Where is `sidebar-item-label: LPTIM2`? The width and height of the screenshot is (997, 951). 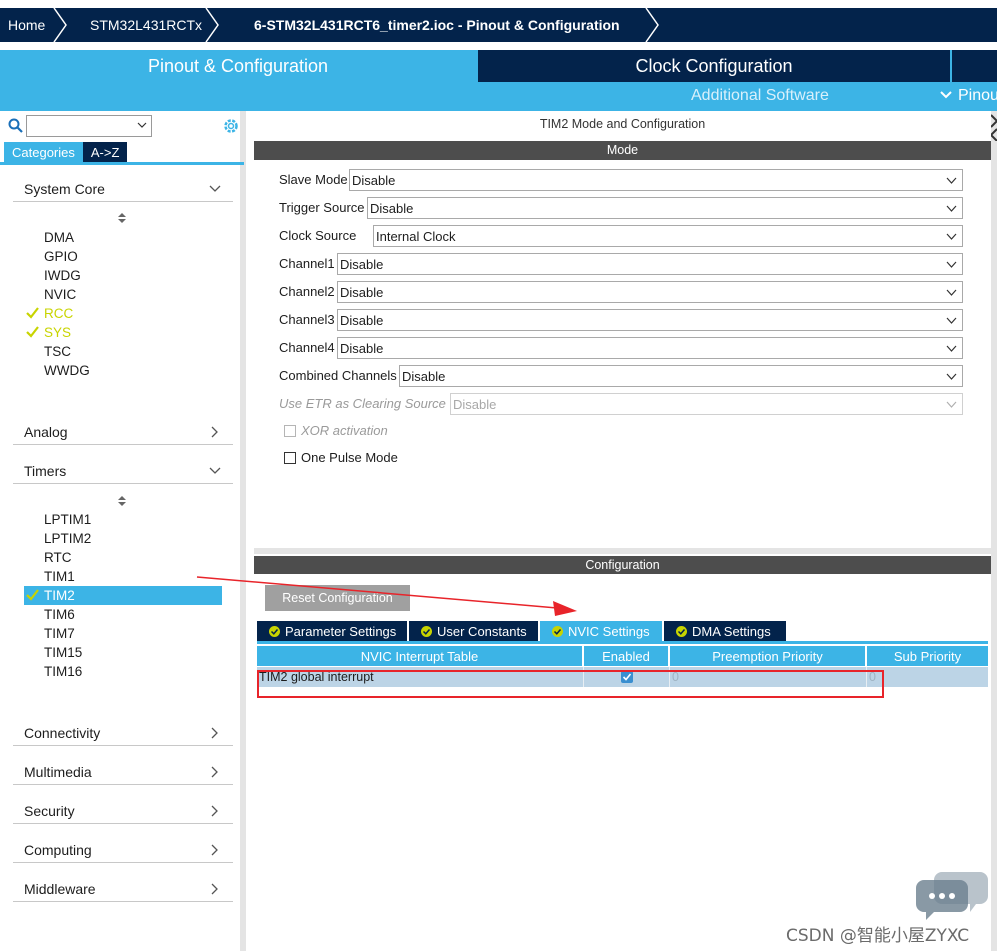 sidebar-item-label: LPTIM2 is located at coordinates (68, 538).